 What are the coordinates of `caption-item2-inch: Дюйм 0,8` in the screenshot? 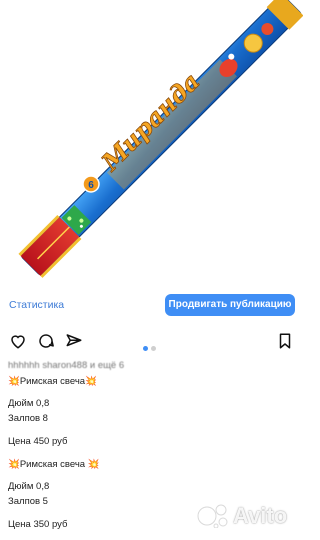 It's located at (29, 486).